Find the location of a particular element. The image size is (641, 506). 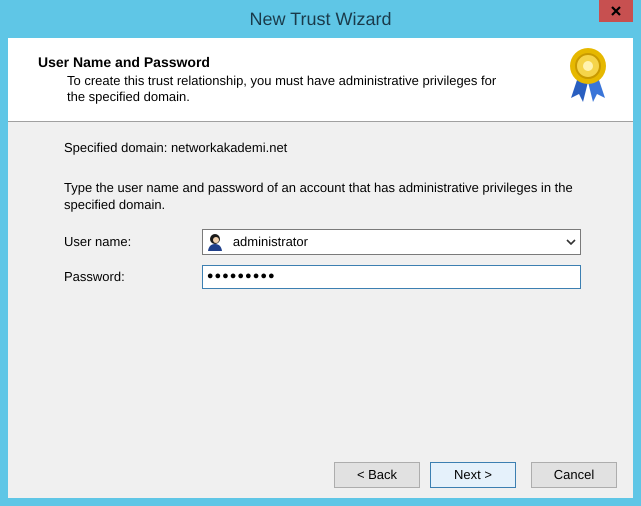

password-field: ●●●●●●●●● is located at coordinates (391, 276).